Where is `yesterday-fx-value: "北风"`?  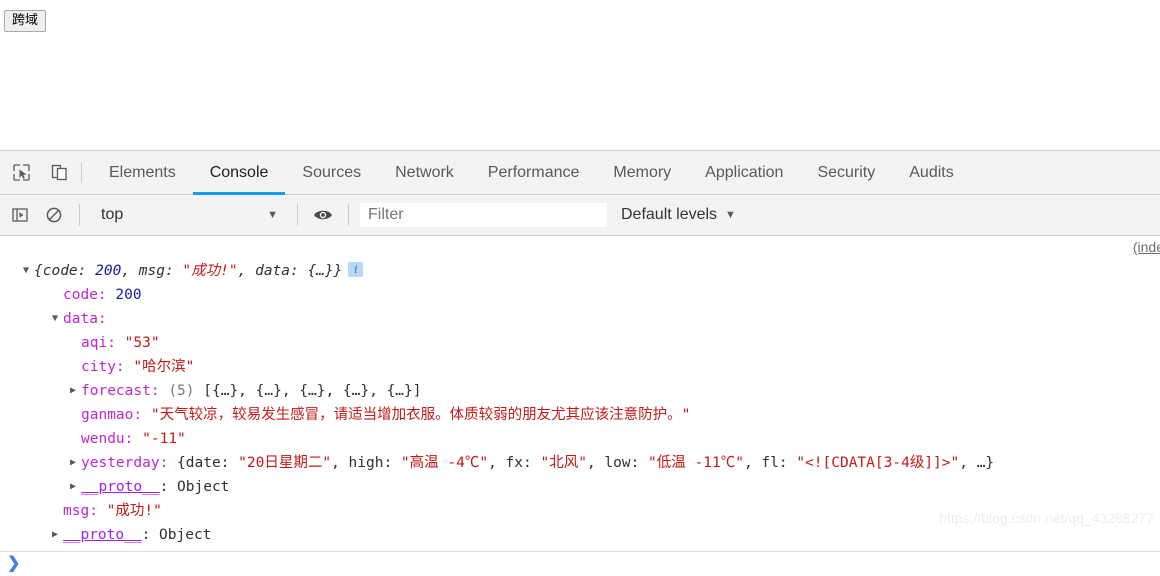 yesterday-fx-value: "北风" is located at coordinates (563, 463).